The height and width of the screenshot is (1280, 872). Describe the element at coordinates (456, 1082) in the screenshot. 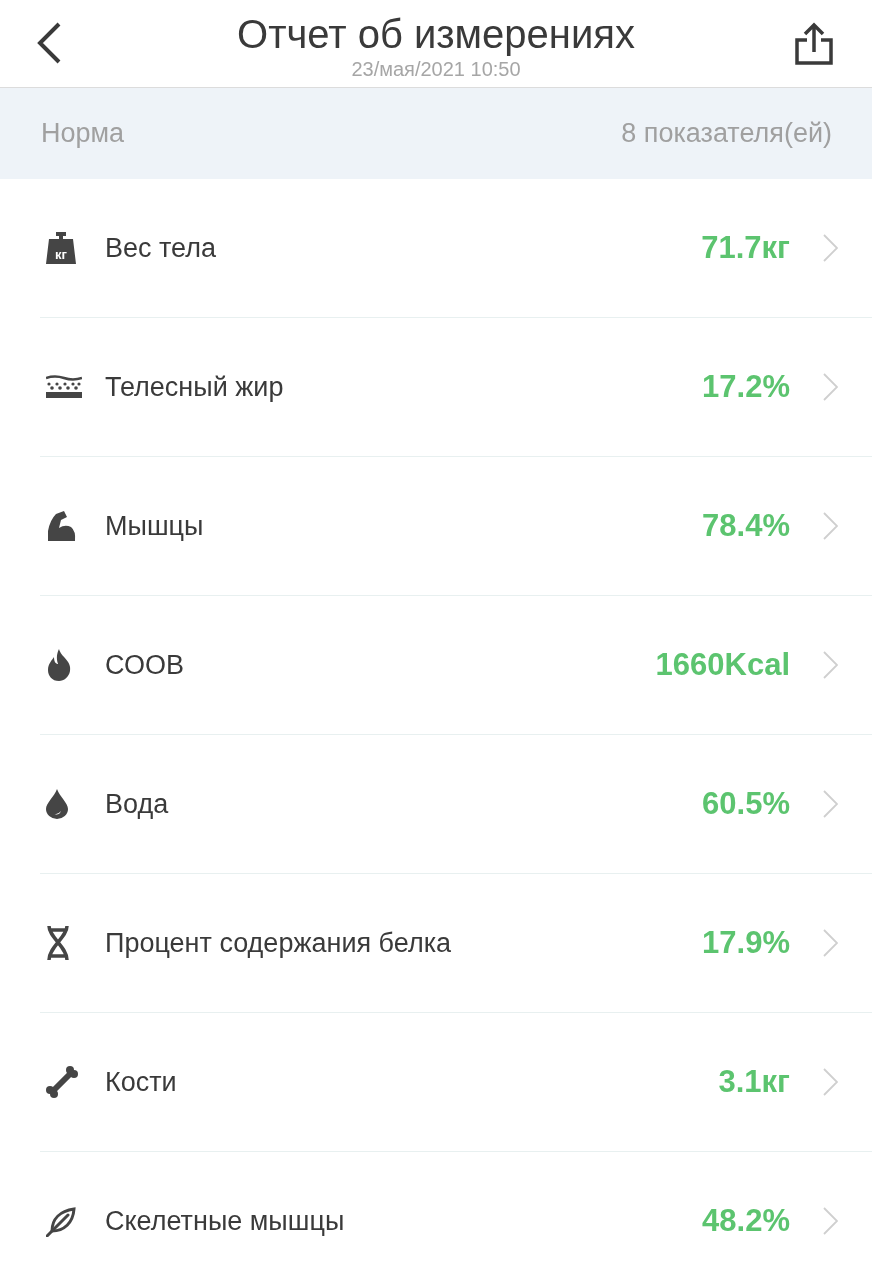

I see `measurement-row: Кости 3.1кг` at that location.